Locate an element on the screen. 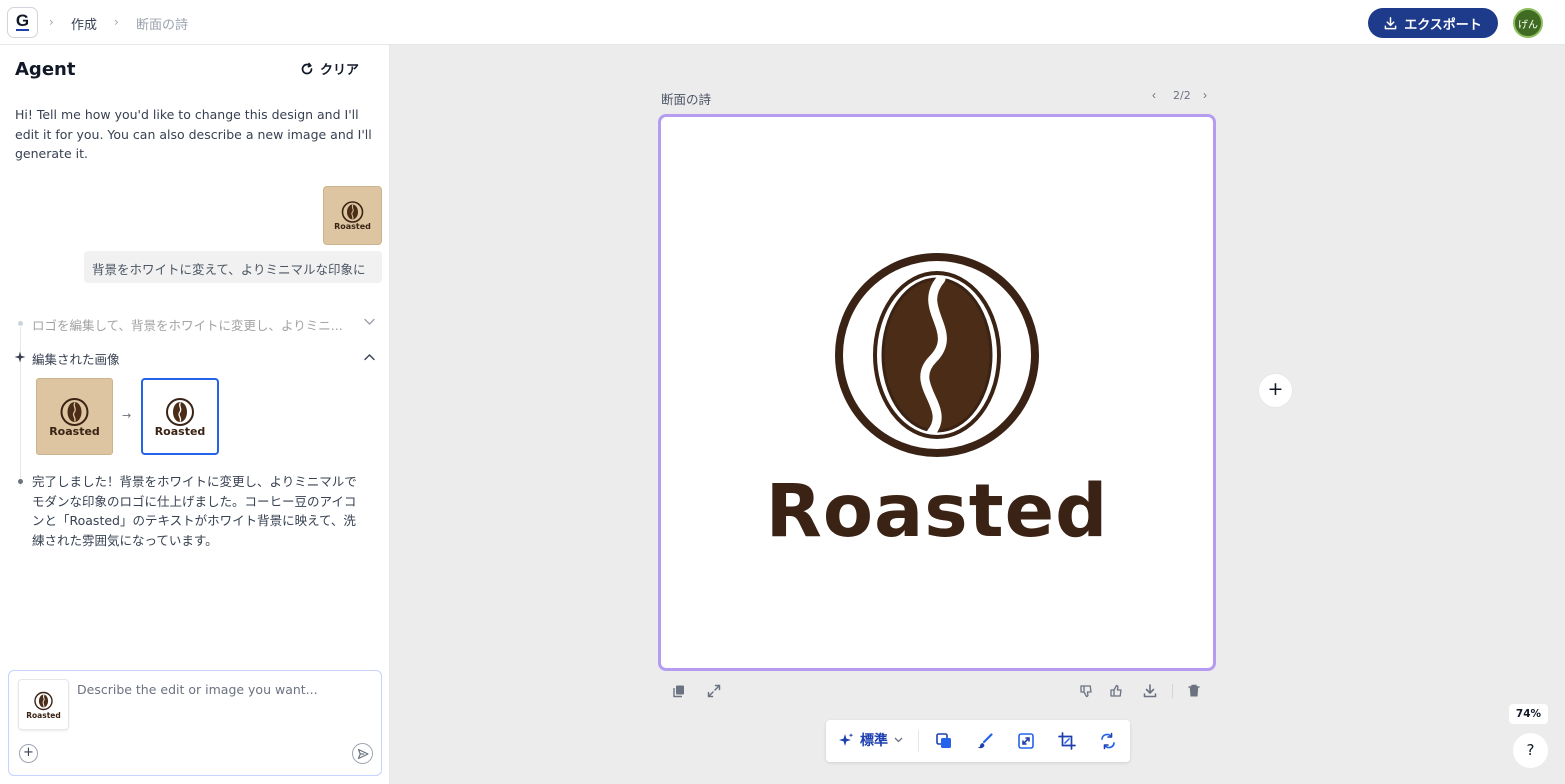 This screenshot has width=1565, height=784. breadcrumb-current: 断面の詩 is located at coordinates (162, 25).